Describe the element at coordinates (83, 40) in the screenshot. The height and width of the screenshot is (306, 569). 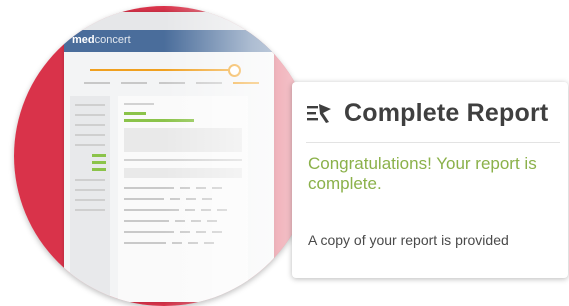
I see `logo-bold: med` at that location.